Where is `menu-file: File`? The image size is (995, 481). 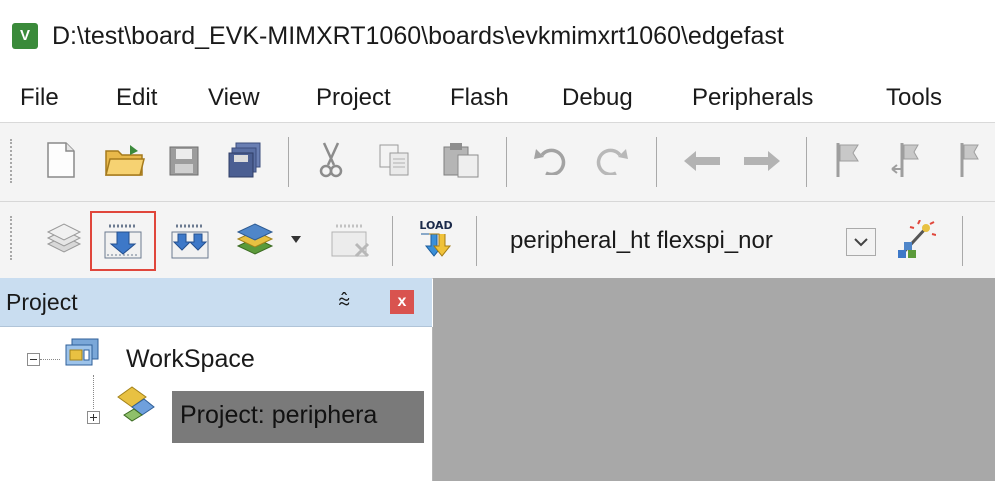
menu-file: File is located at coordinates (39, 98).